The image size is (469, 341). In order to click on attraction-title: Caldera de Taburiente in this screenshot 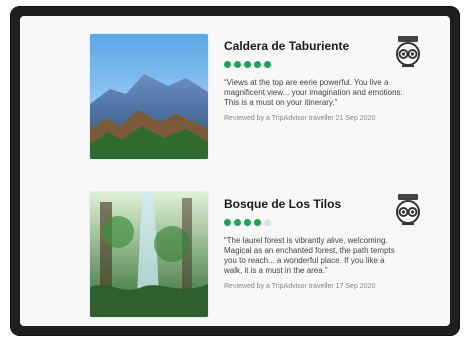, I will do `click(304, 46)`.